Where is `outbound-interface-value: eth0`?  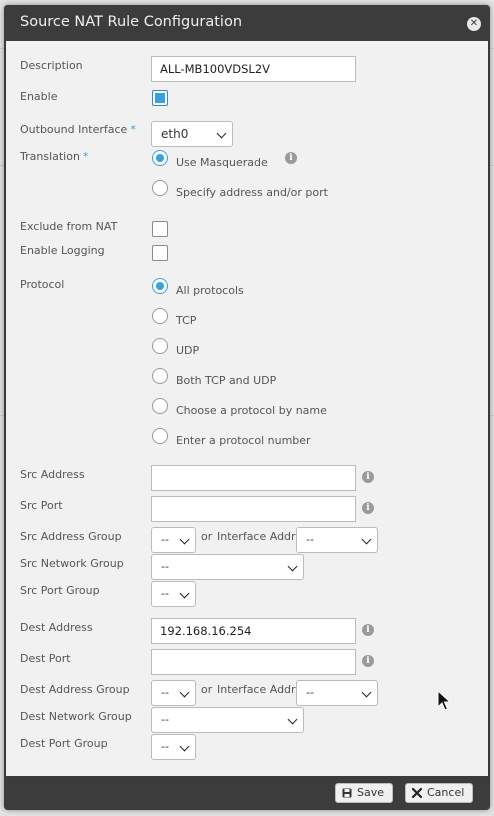 outbound-interface-value: eth0 is located at coordinates (175, 134).